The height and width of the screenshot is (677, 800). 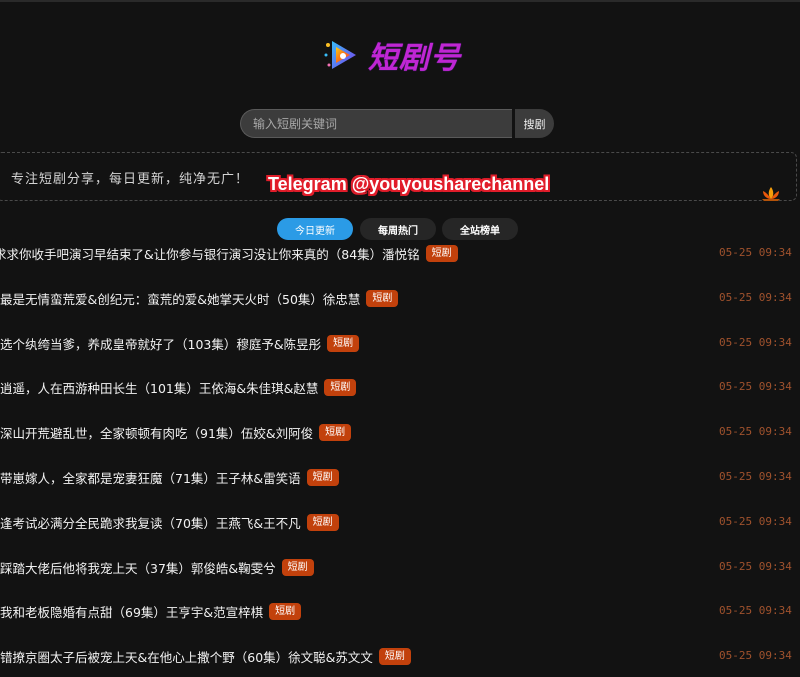 I want to click on play-logo-icon, so click(x=340, y=55).